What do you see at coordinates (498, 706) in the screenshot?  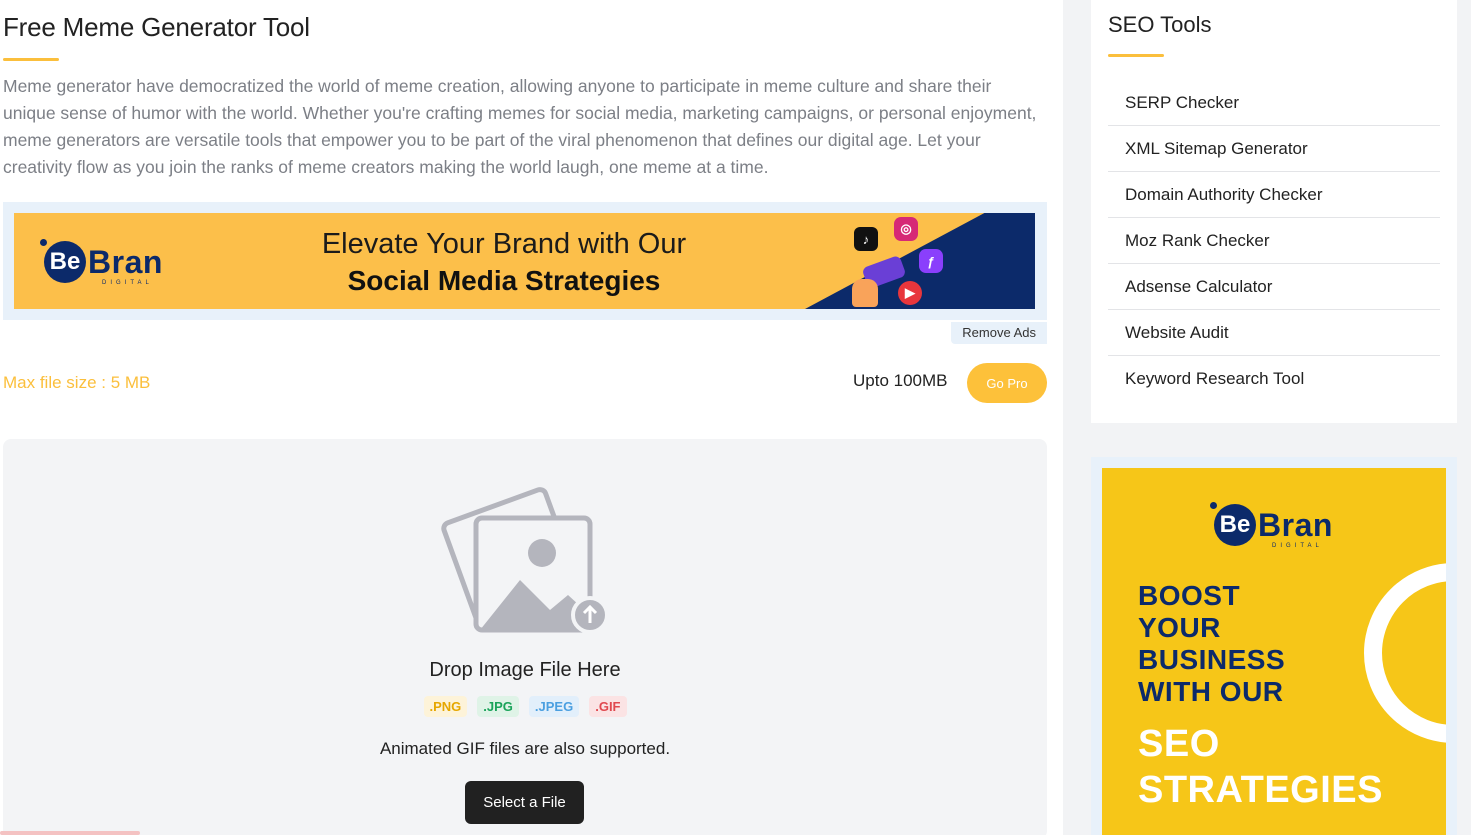 I see `format-jpg: .JPG` at bounding box center [498, 706].